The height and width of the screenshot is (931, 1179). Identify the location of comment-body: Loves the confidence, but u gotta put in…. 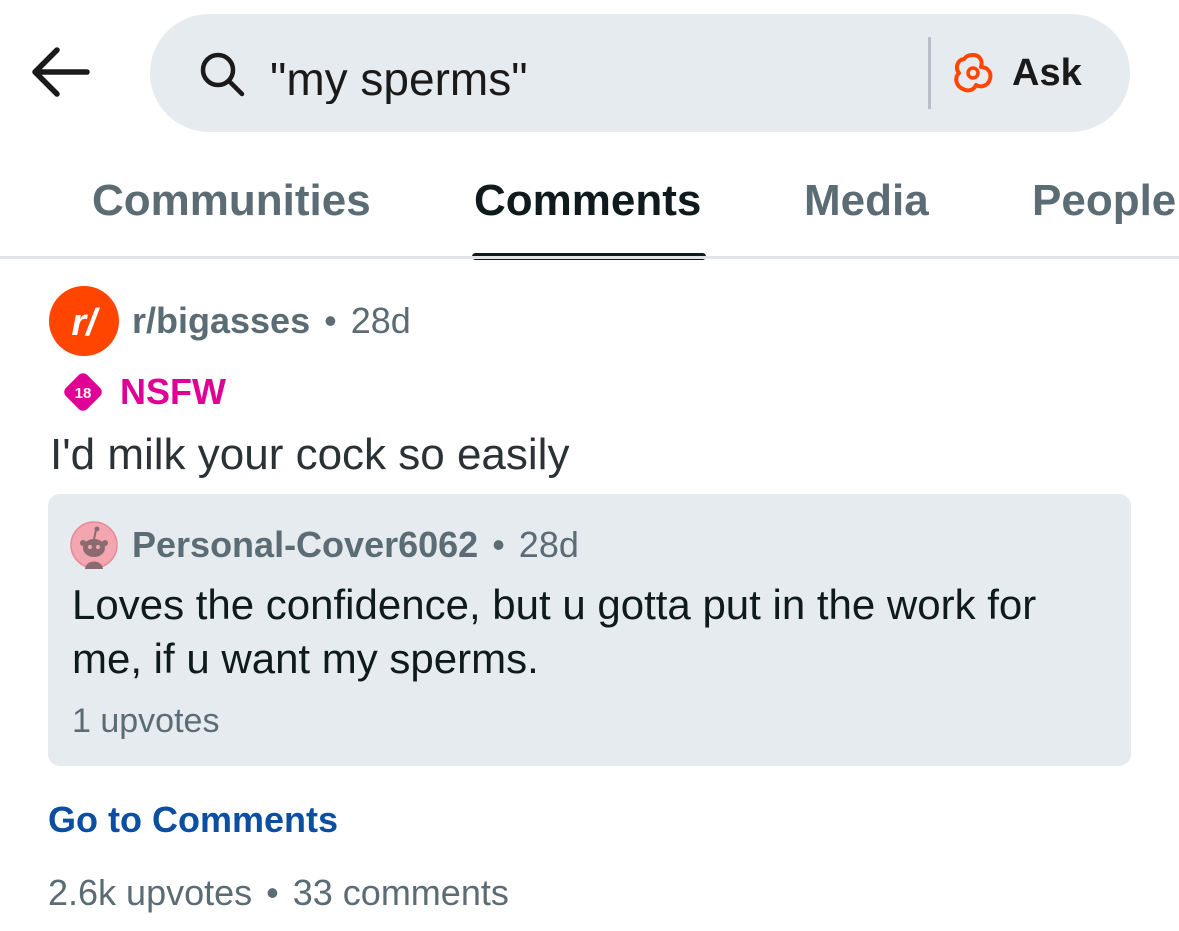
(554, 631).